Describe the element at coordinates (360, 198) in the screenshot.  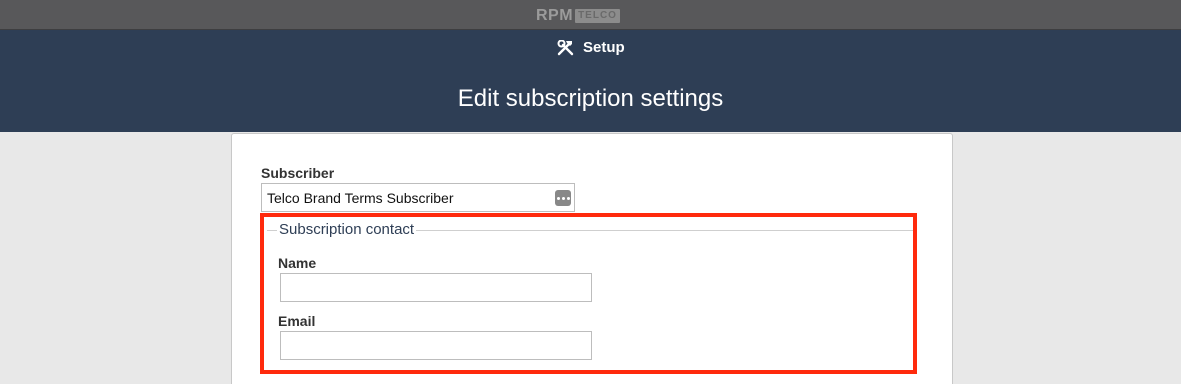
I see `subscriber-value: Telco Brand Terms Subscriber` at that location.